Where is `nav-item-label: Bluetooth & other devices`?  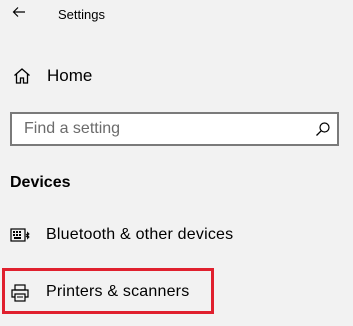
nav-item-label: Bluetooth & other devices is located at coordinates (140, 234).